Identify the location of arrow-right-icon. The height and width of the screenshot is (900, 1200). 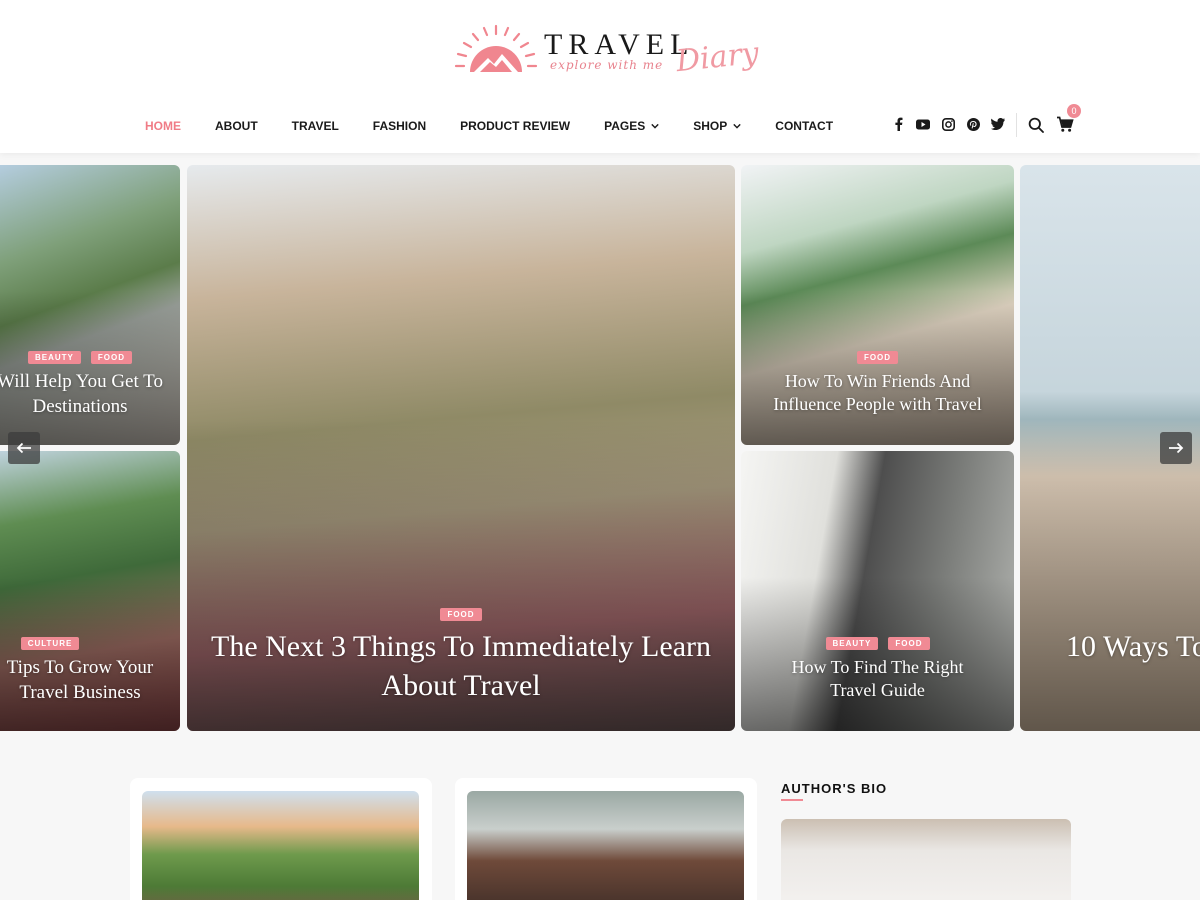
(1176, 448).